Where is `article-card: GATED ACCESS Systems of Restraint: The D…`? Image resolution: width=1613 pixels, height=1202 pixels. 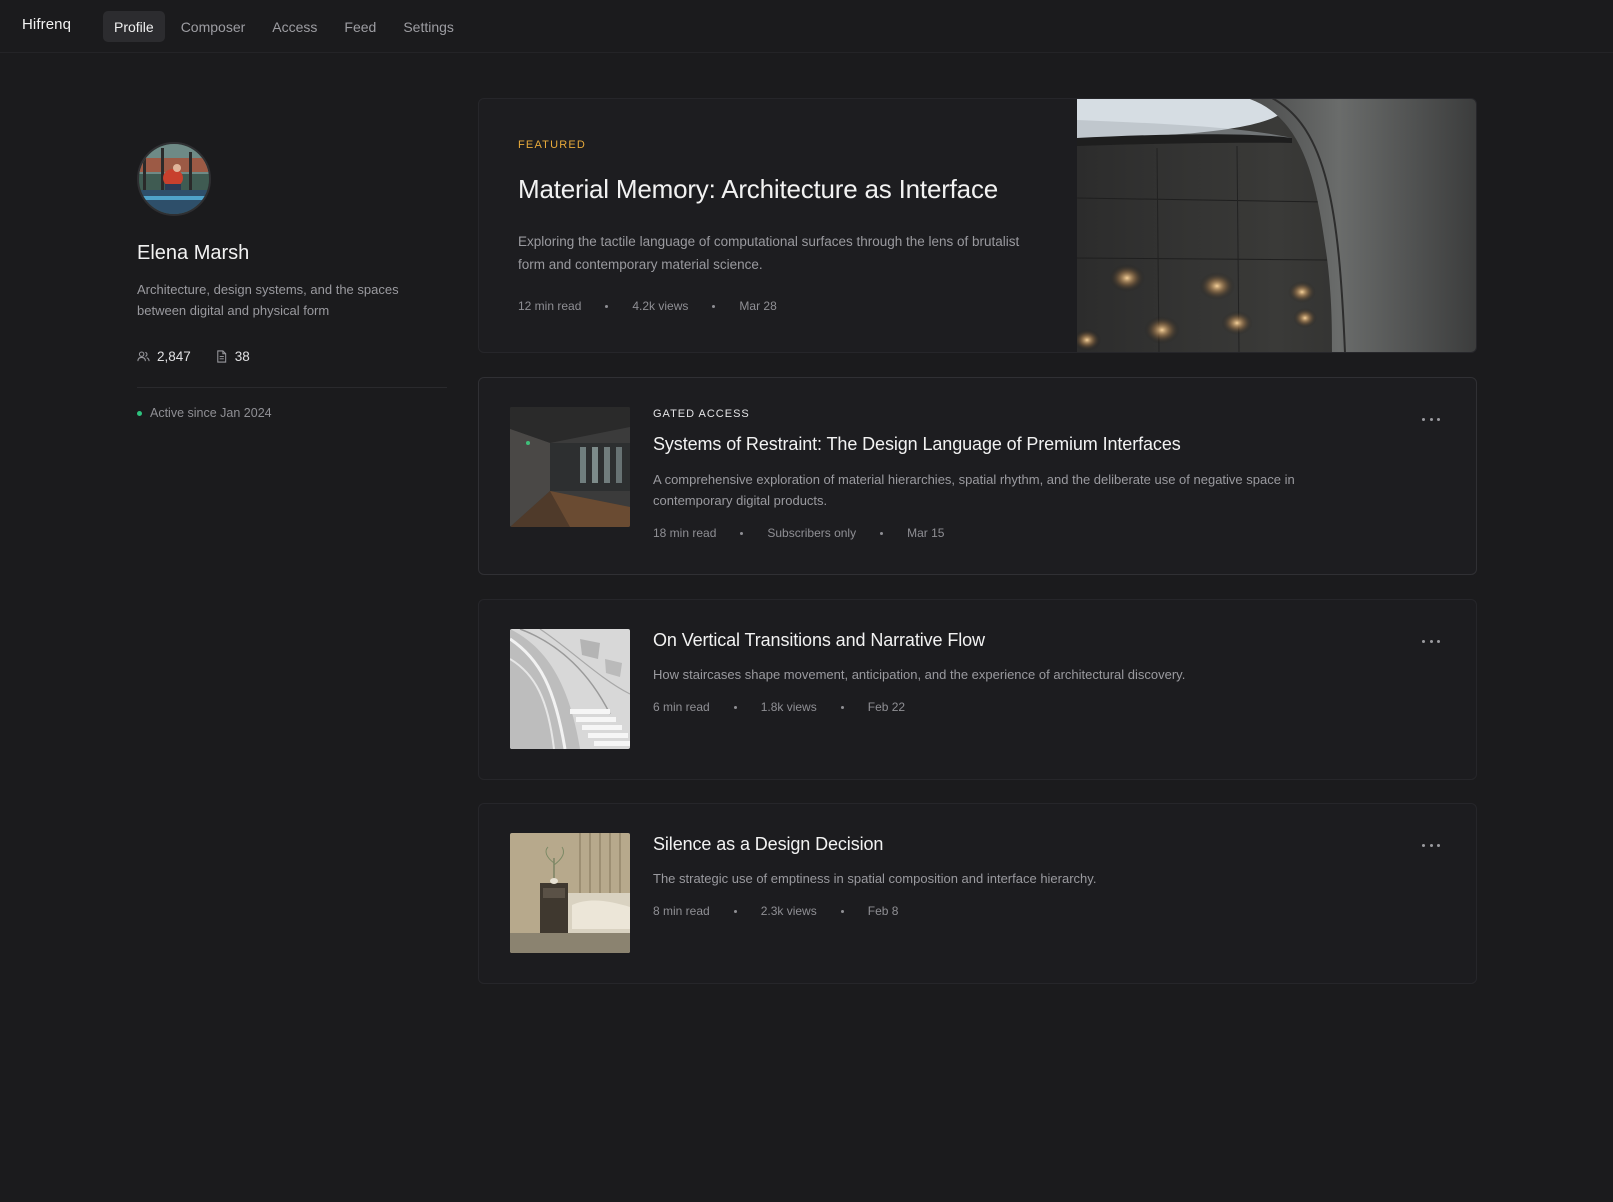
article-card: GATED ACCESS Systems of Restraint: The D… is located at coordinates (977, 476).